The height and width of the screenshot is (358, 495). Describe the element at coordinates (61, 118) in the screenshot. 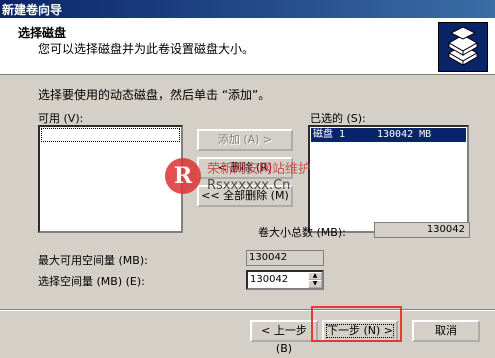

I see `available-label: 可用 (V):` at that location.